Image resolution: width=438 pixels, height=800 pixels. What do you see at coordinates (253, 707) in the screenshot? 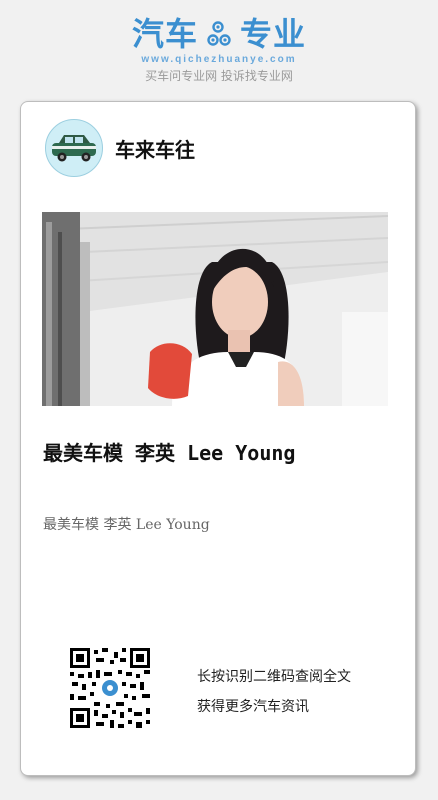
I see `qr-caption-line2: 获得更多汽车资讯` at bounding box center [253, 707].